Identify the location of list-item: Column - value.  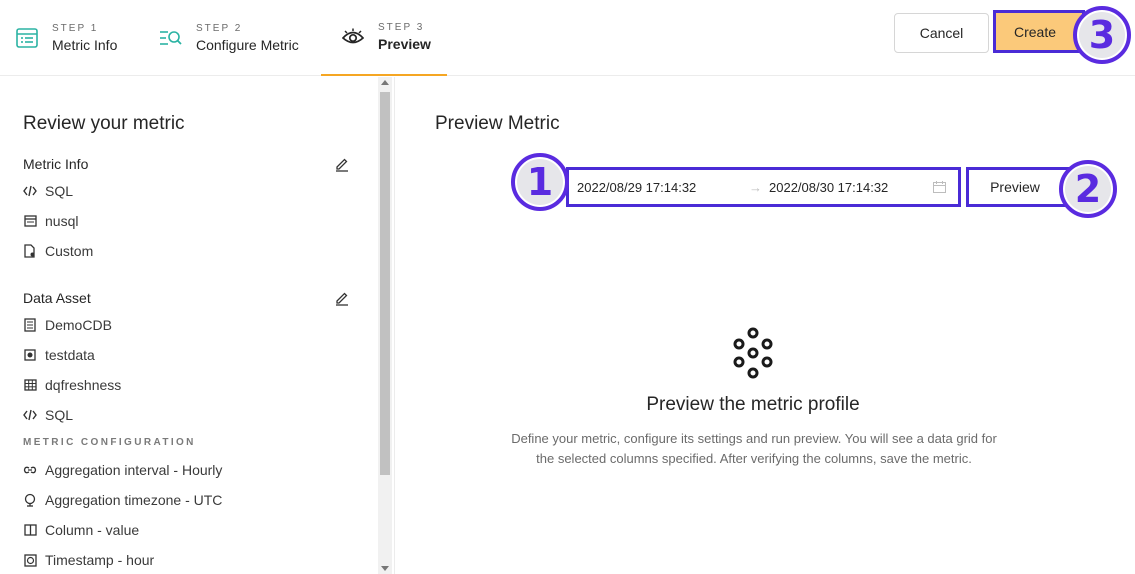
(81, 530).